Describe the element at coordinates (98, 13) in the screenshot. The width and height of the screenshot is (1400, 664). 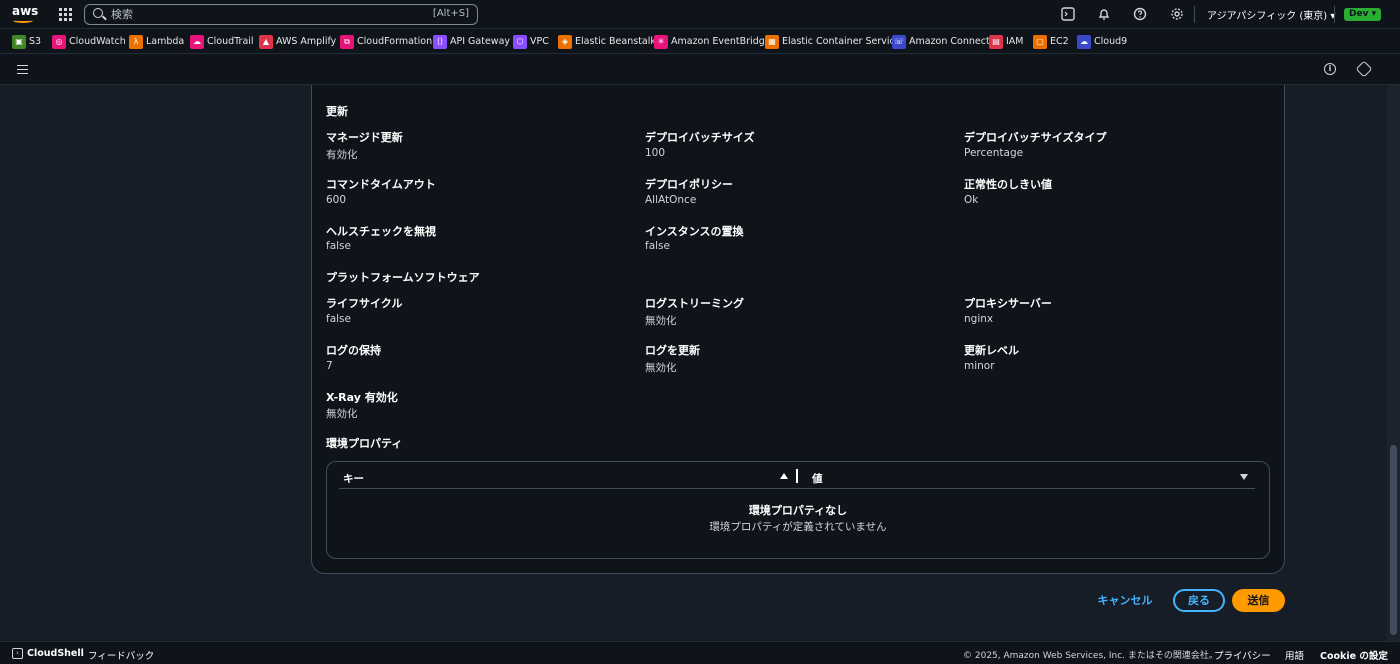
I see `search-icon` at that location.